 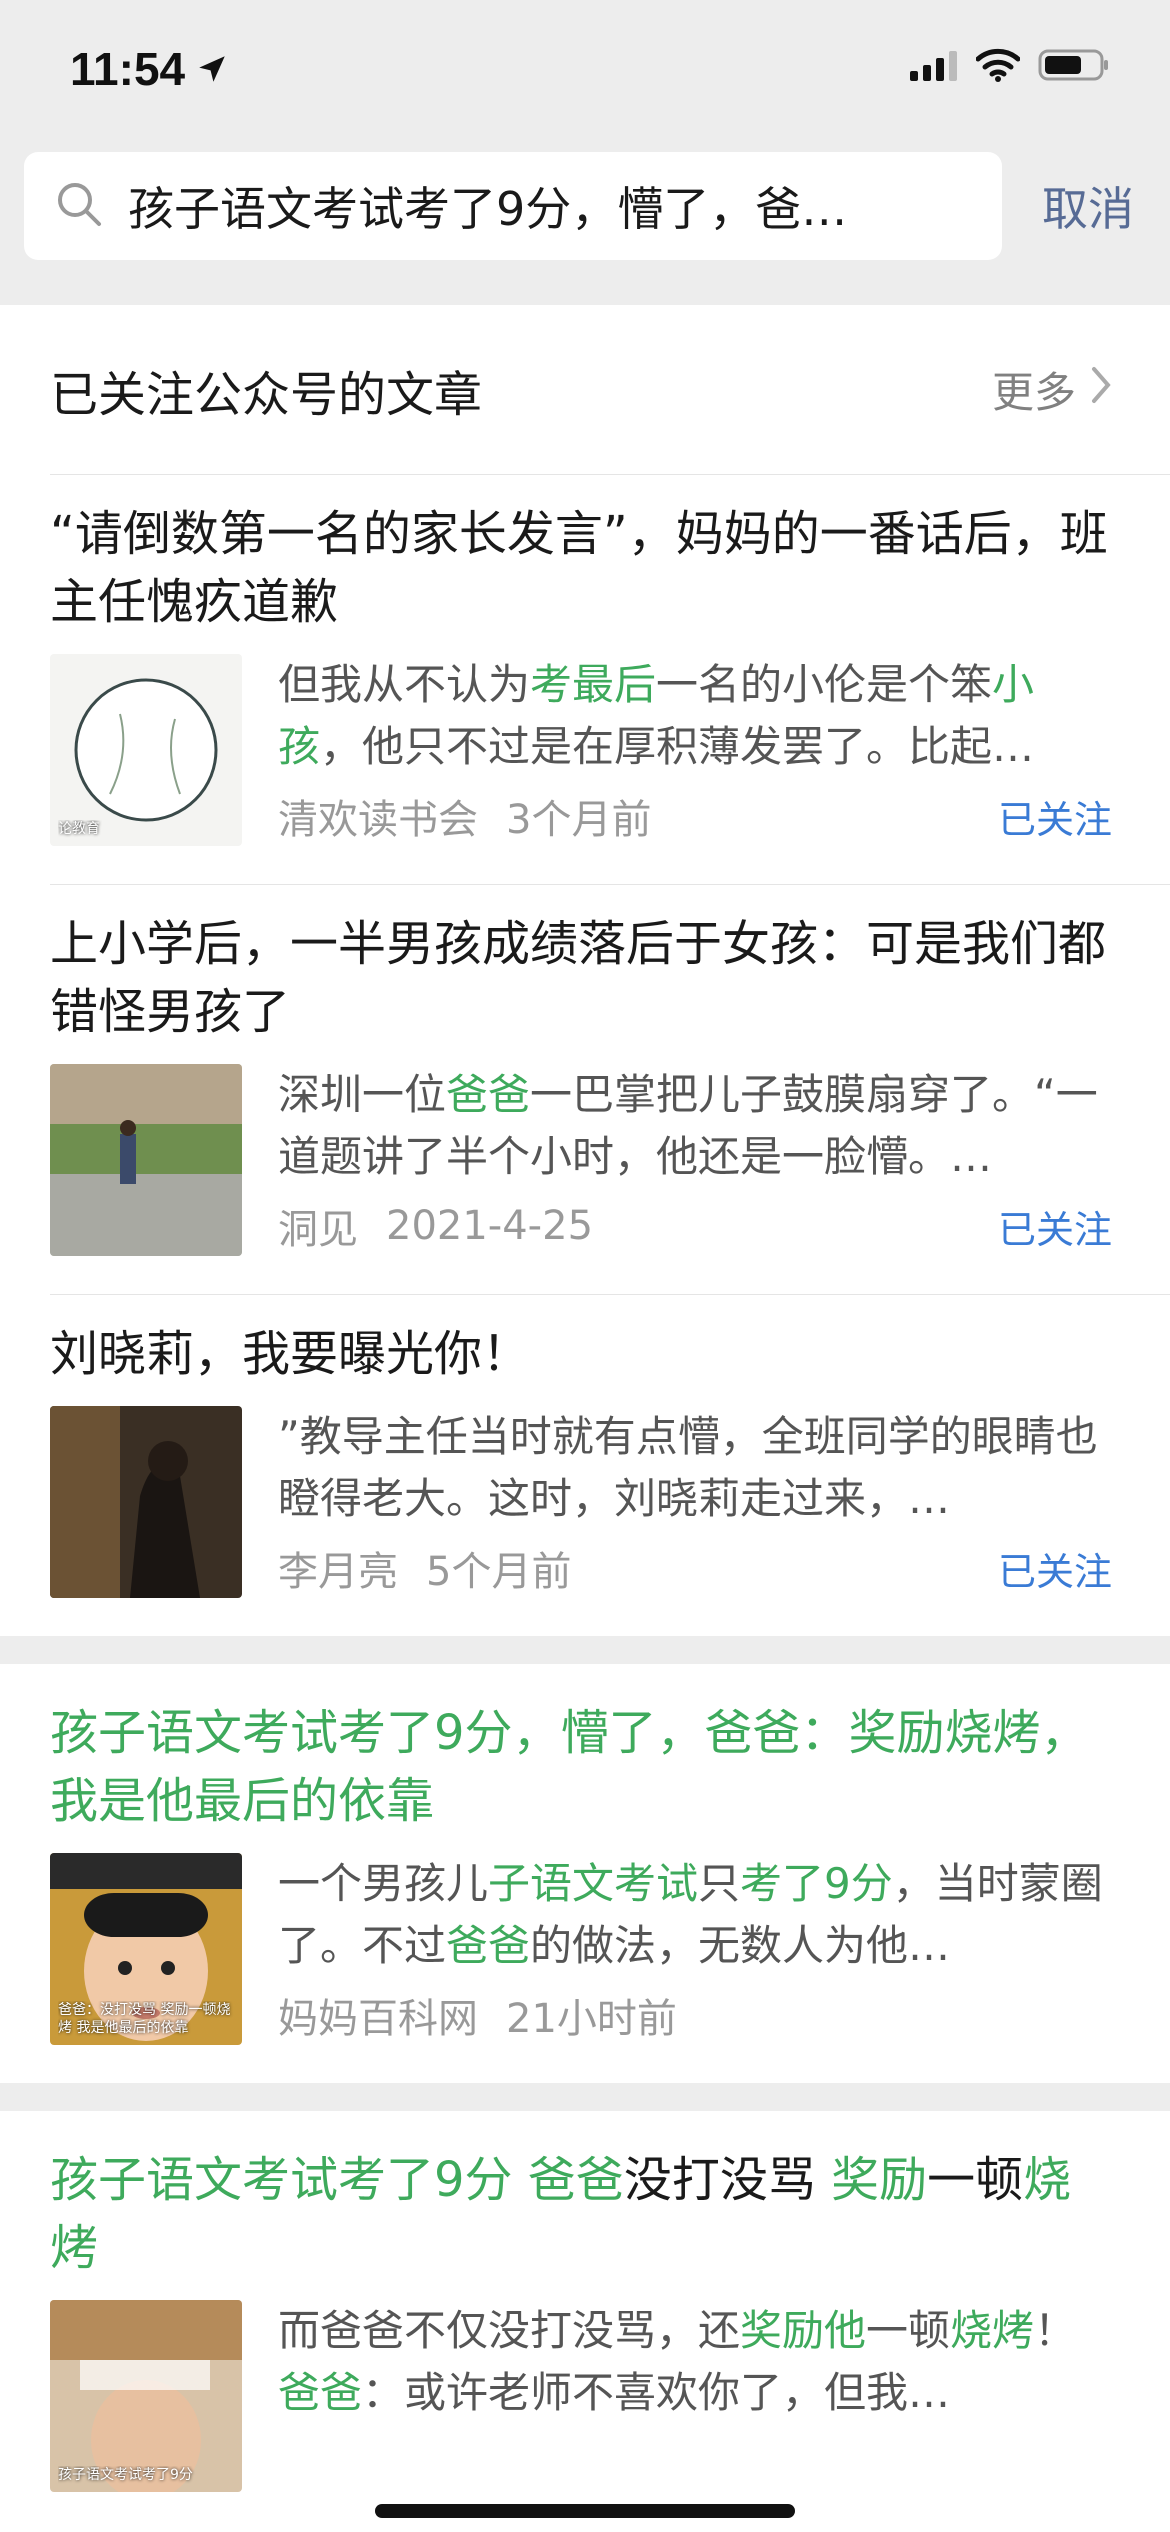 I want to click on status-bar: 11:54, so click(x=585, y=75).